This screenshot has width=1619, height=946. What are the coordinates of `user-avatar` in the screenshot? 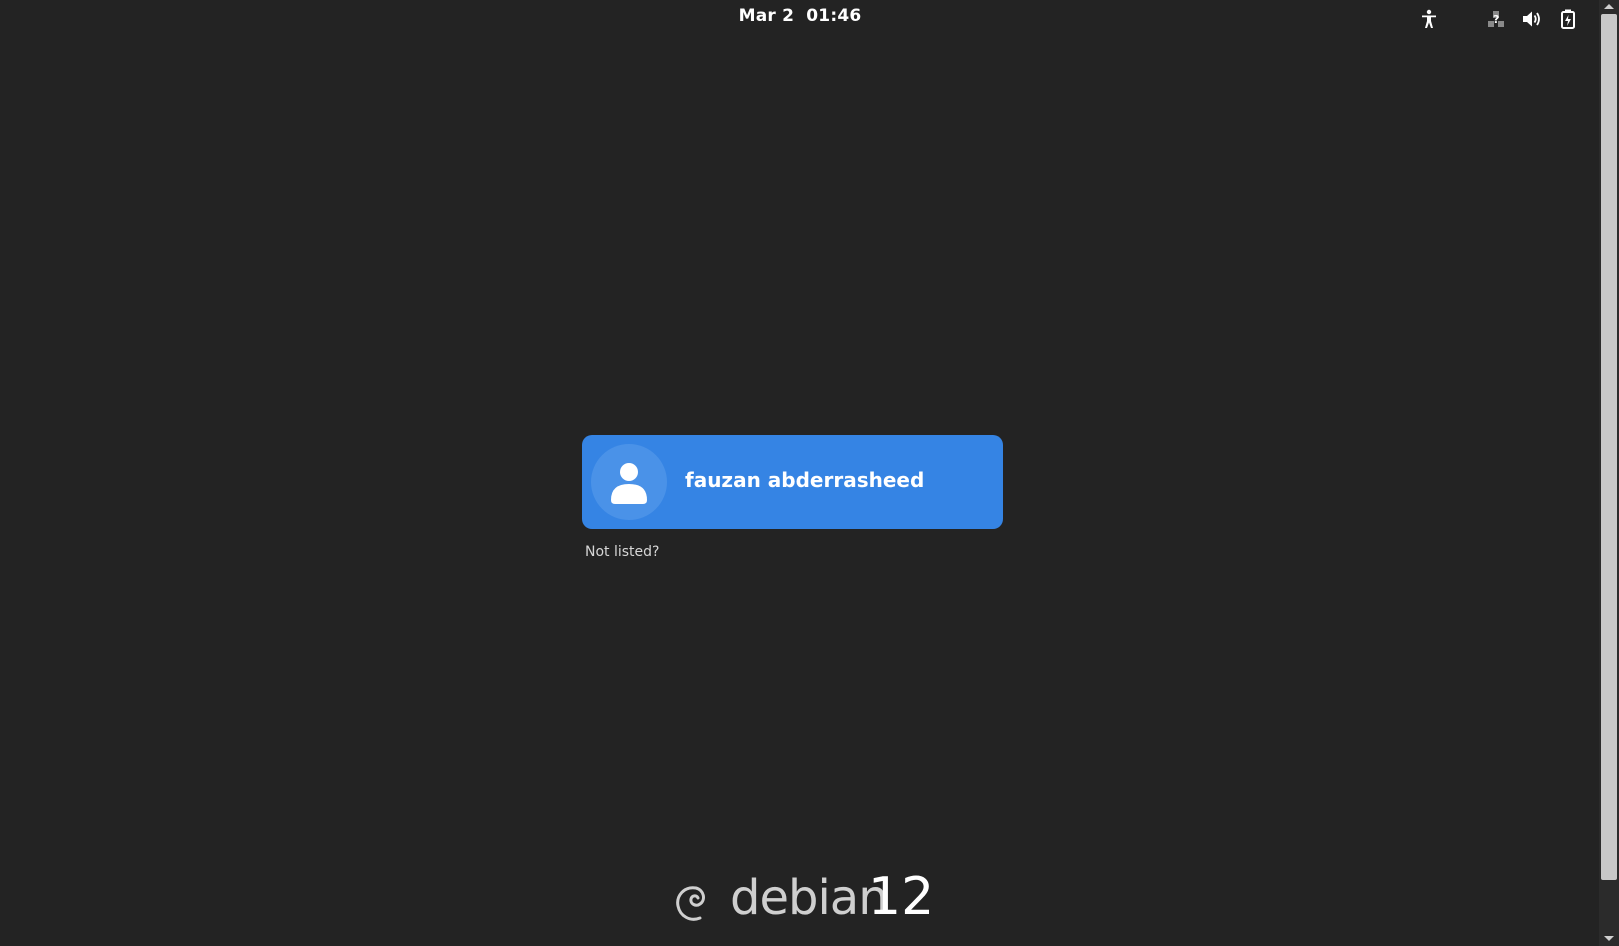 It's located at (629, 482).